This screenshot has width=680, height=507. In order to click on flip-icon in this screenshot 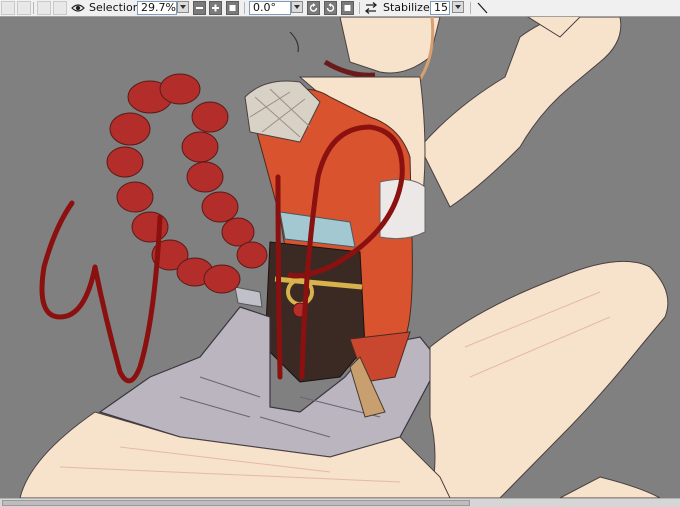, I will do `click(371, 8)`.